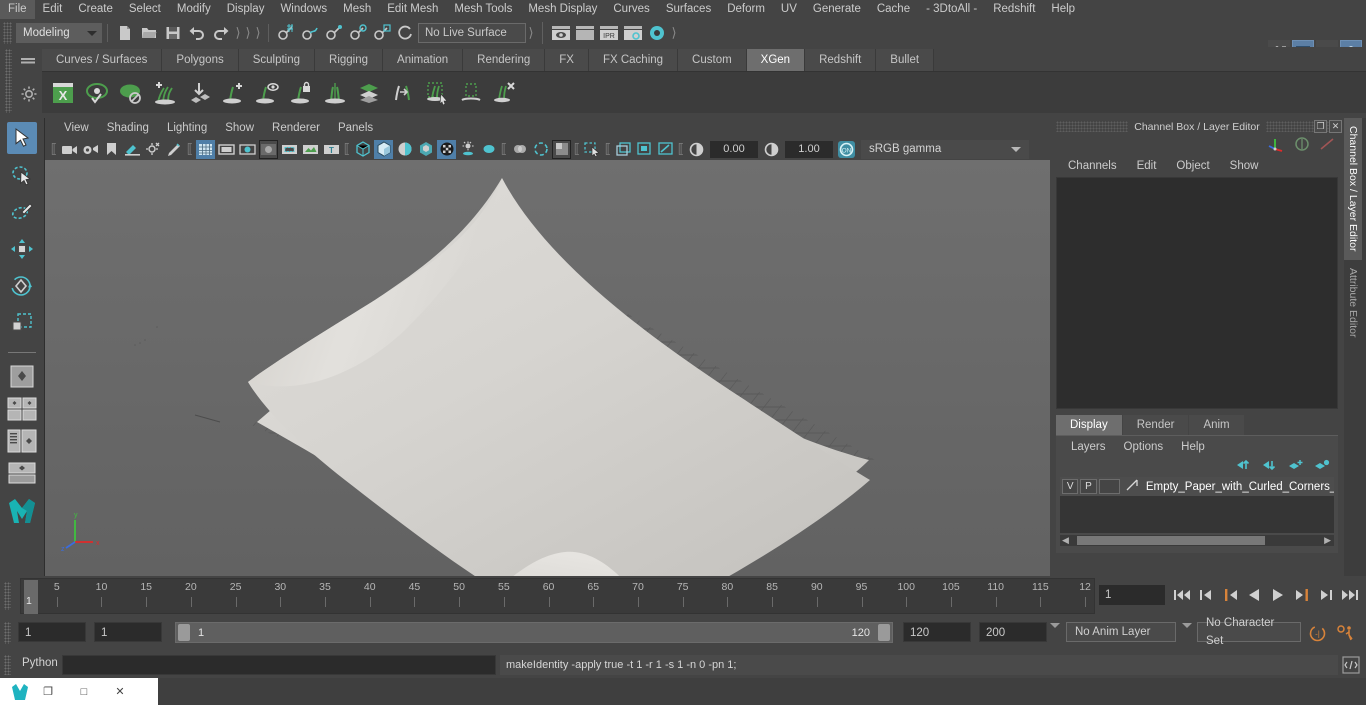 Image resolution: width=1366 pixels, height=705 pixels. Describe the element at coordinates (22, 249) in the screenshot. I see `move-tool-icon` at that location.